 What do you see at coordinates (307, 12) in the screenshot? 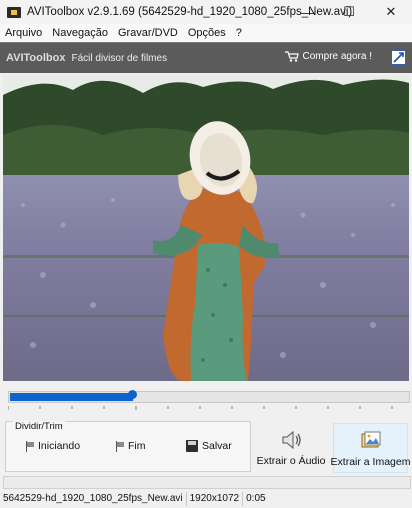
I see `minimize-button: —` at bounding box center [307, 12].